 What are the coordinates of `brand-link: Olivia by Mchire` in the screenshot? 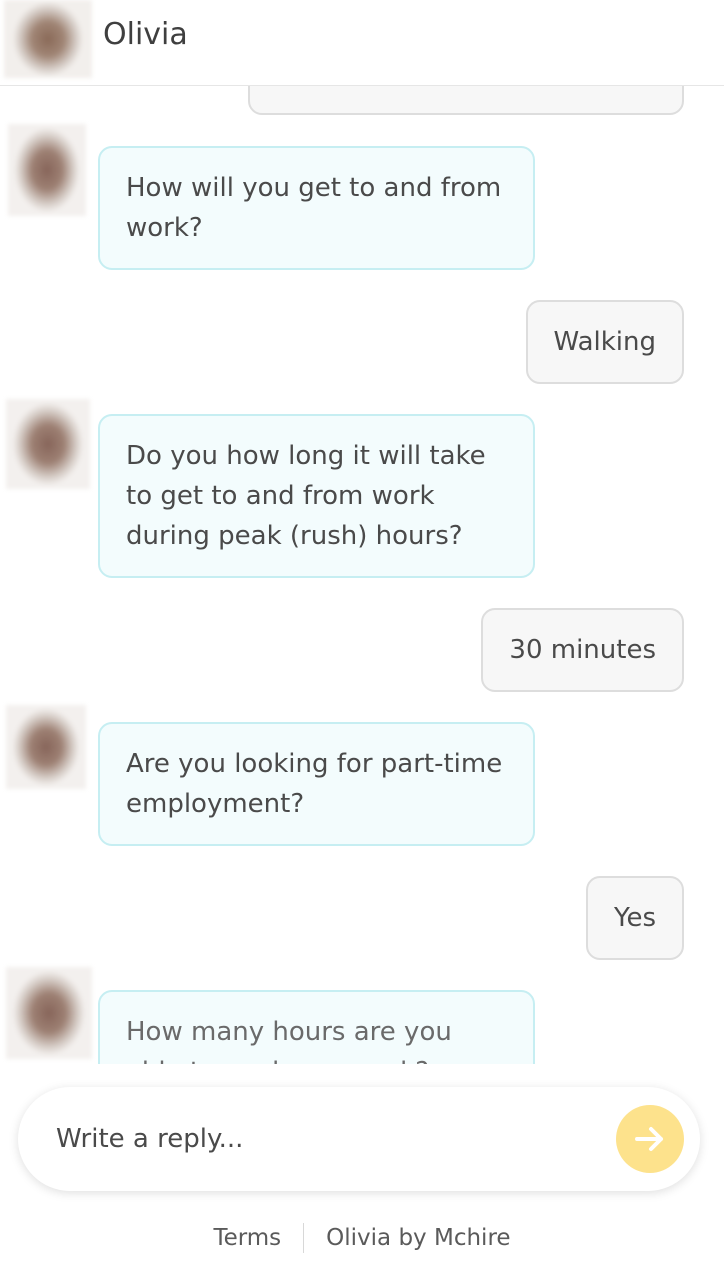 It's located at (418, 1238).